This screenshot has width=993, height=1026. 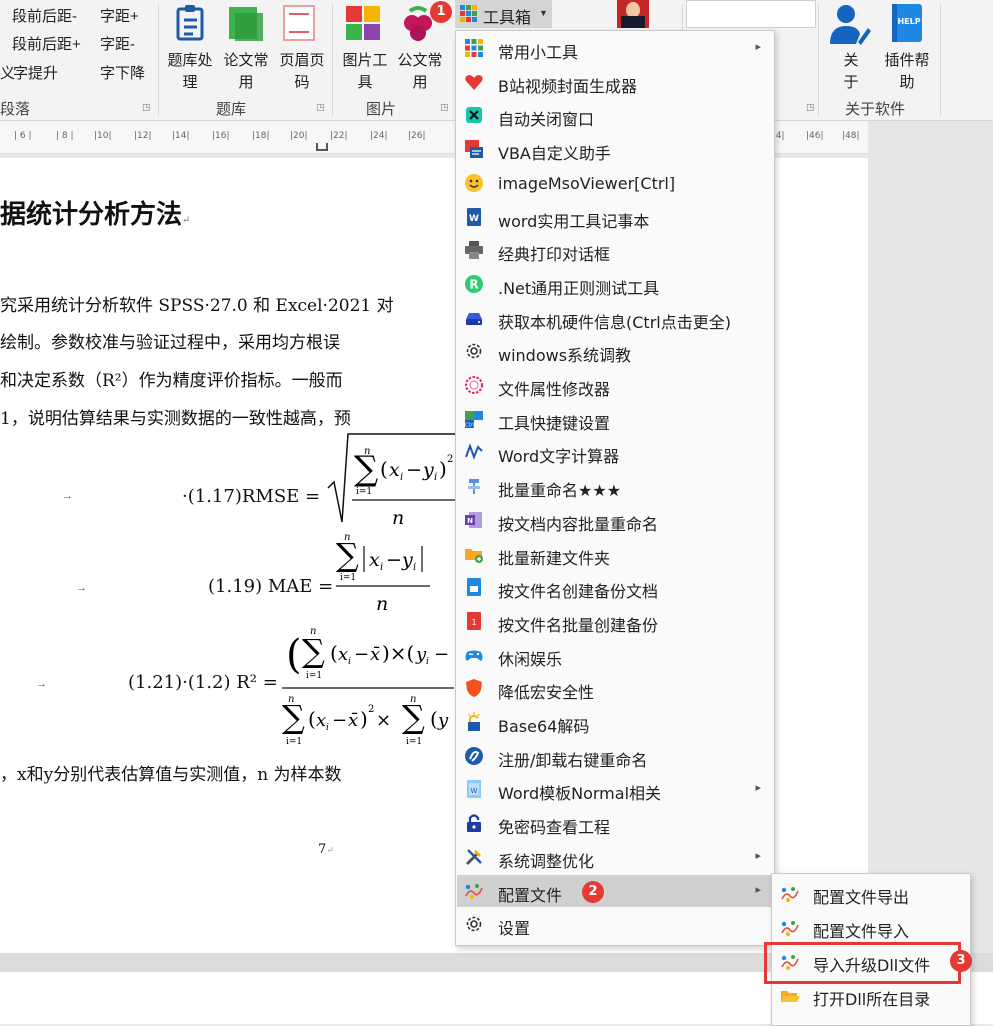 I want to click on menu-item: 获取本机硬件信息(Ctrl点击更全), so click(x=615, y=318).